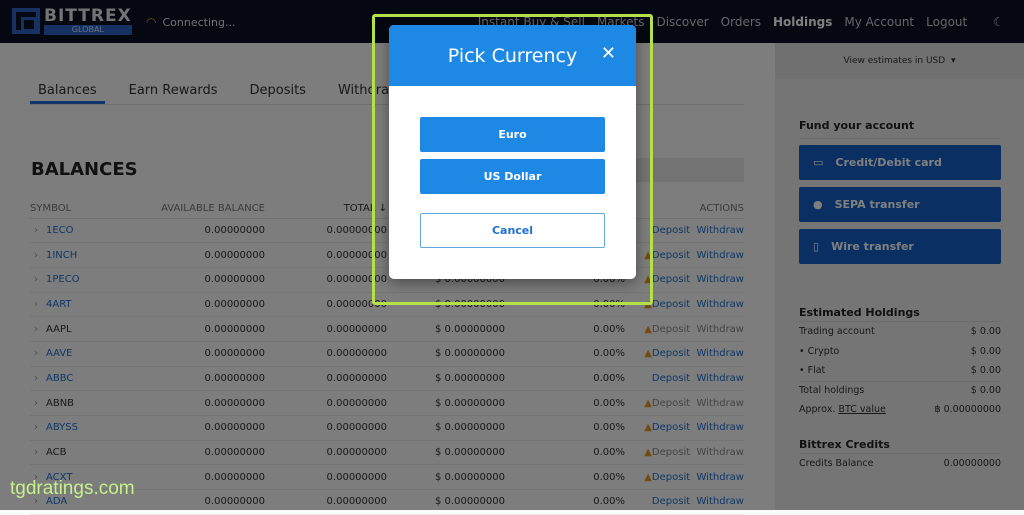 This screenshot has width=1024, height=515. What do you see at coordinates (512, 176) in the screenshot?
I see `us-dollar-button: US Dollar` at bounding box center [512, 176].